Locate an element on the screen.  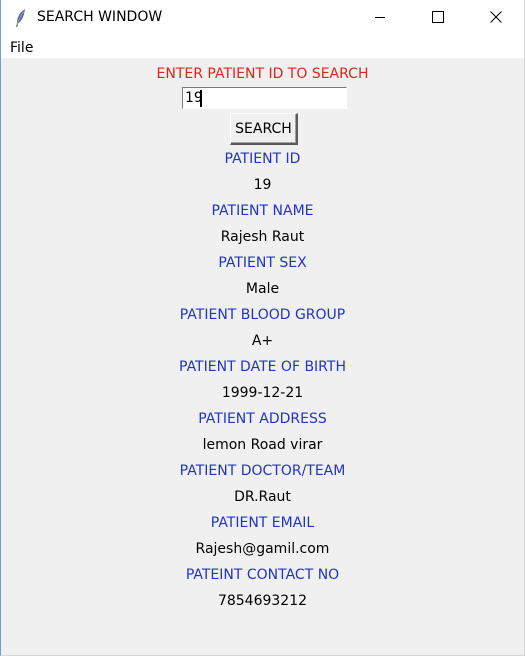
label-email: PATIENT EMAIL is located at coordinates (262, 523).